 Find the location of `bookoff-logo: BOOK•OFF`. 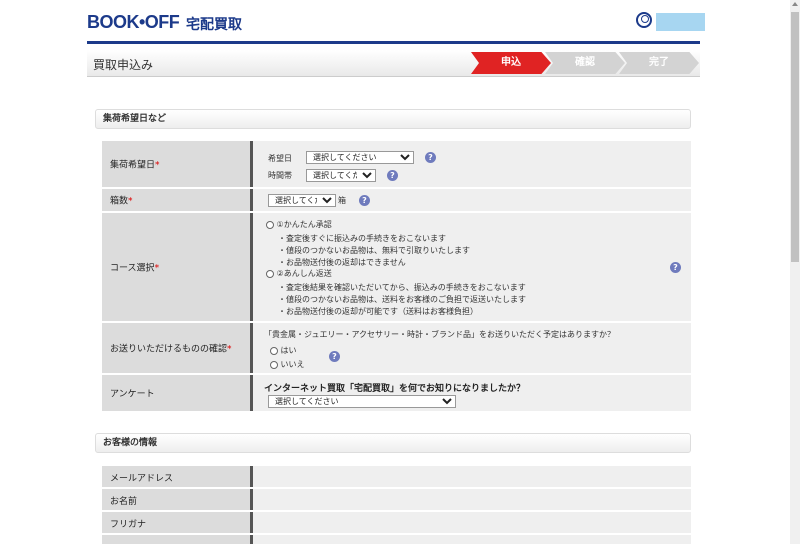

bookoff-logo: BOOK•OFF is located at coordinates (133, 22).